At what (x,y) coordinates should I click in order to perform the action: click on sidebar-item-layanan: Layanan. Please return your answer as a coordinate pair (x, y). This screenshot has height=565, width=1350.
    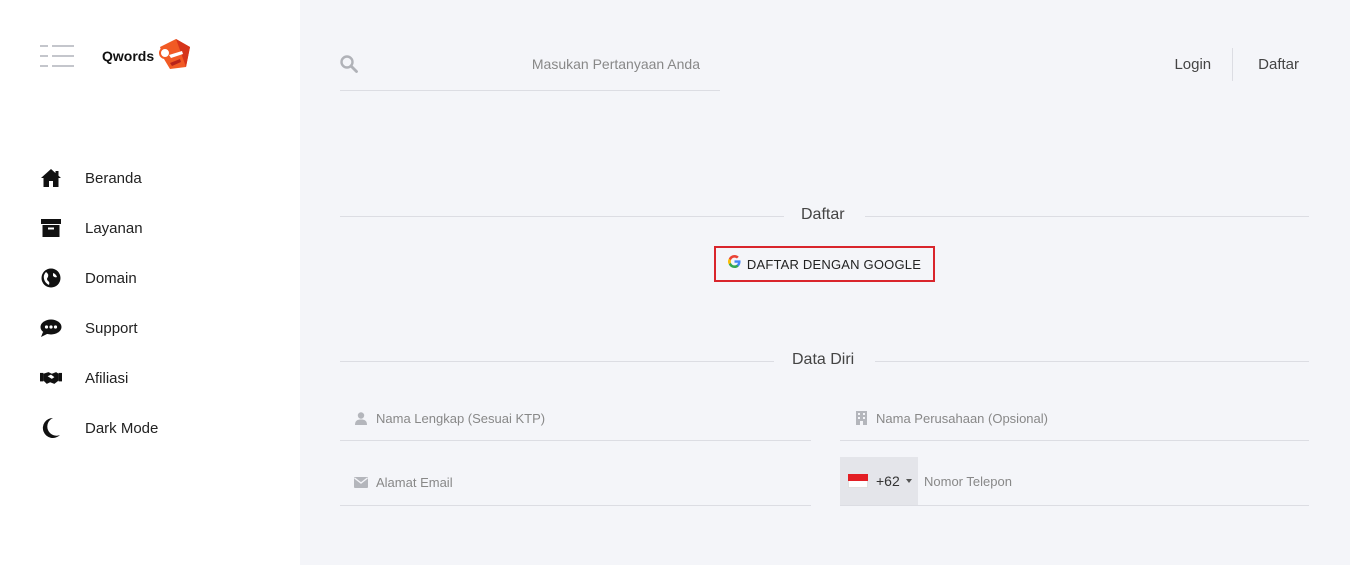
    Looking at the image, I should click on (99, 228).